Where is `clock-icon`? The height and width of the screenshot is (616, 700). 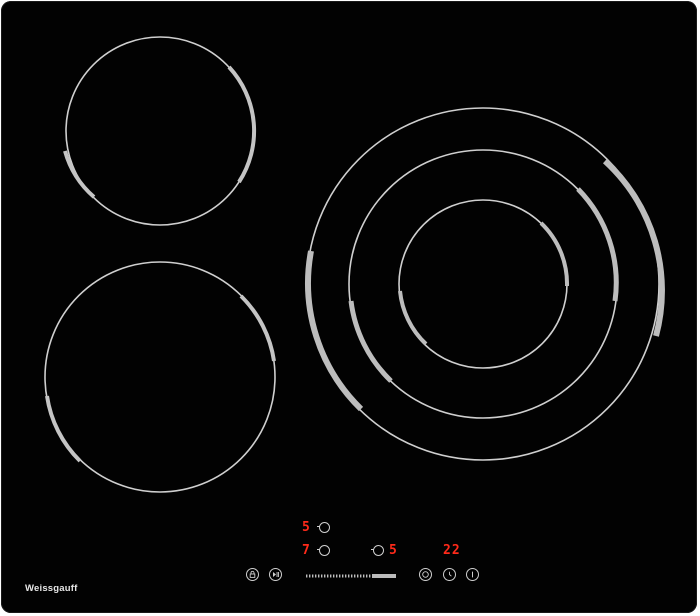 clock-icon is located at coordinates (449, 574).